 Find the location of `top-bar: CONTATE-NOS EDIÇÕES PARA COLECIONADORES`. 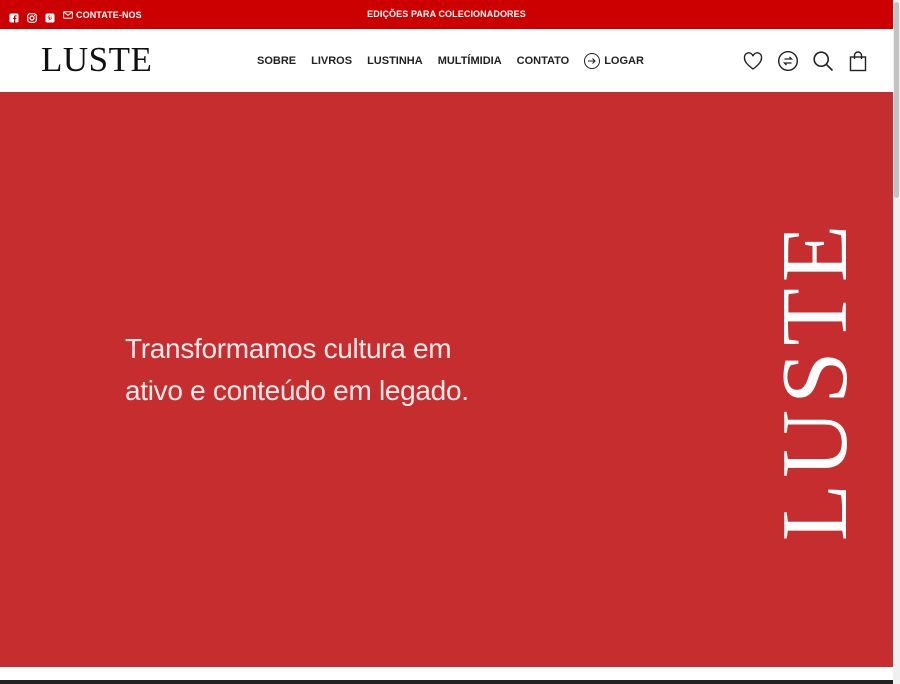

top-bar: CONTATE-NOS EDIÇÕES PARA COLECIONADORES is located at coordinates (446, 14).